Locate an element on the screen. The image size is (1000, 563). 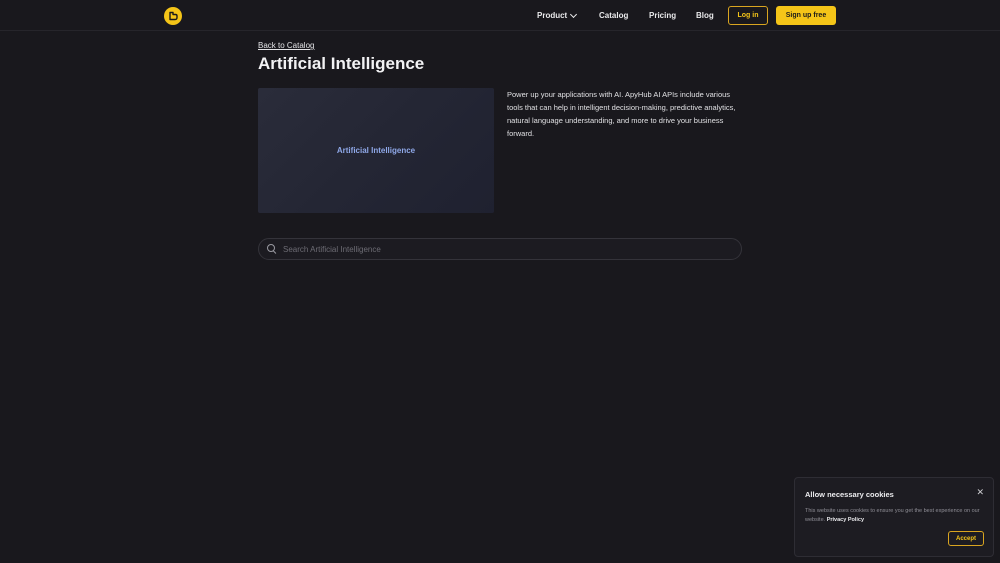
nav-product: Product is located at coordinates (557, 15).